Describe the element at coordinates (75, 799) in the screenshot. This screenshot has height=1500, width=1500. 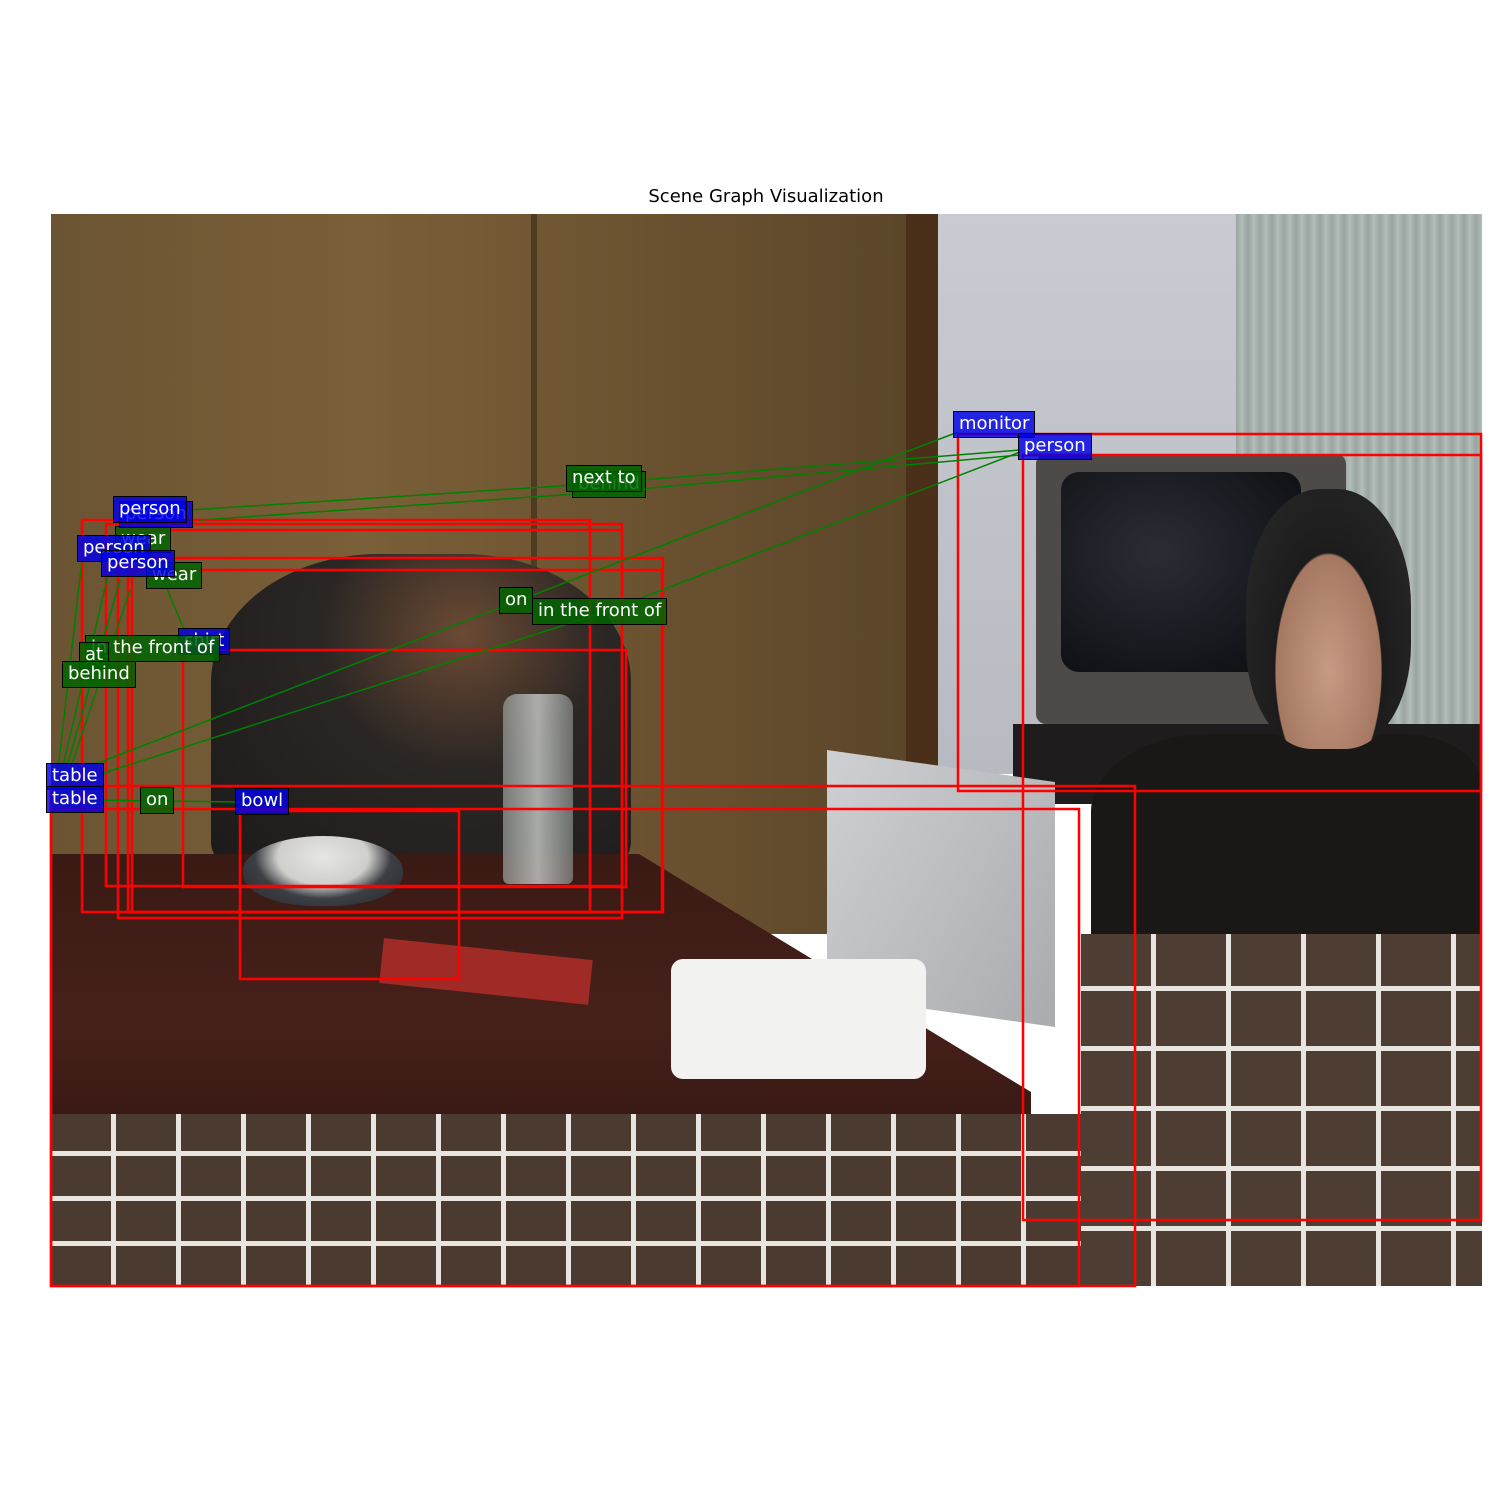
I see `node-label-table: table` at that location.